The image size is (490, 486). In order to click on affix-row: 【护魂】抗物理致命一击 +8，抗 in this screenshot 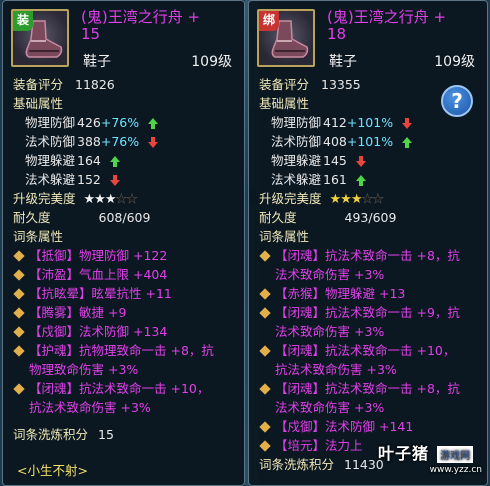, I will do `click(128, 350)`.